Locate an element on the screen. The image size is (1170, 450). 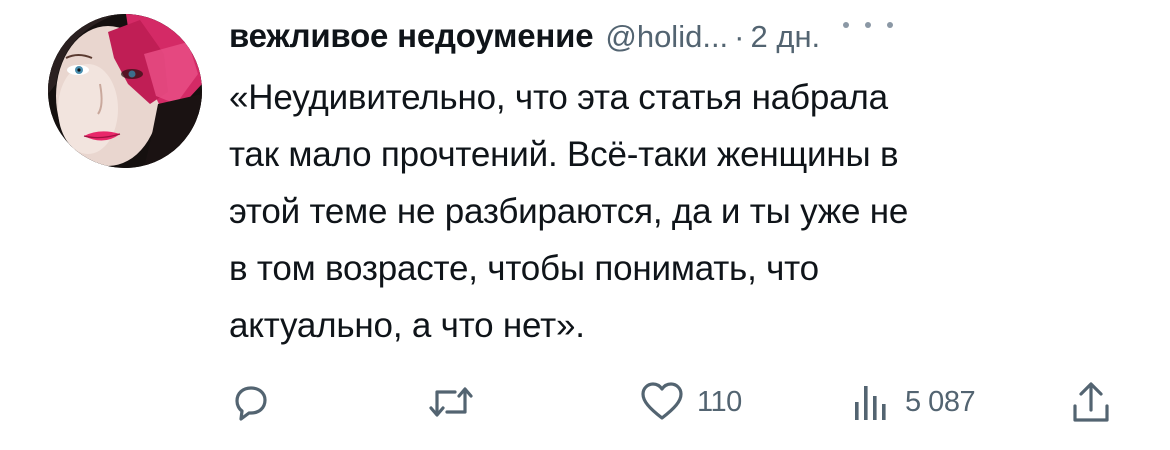
heart-icon is located at coordinates (662, 401).